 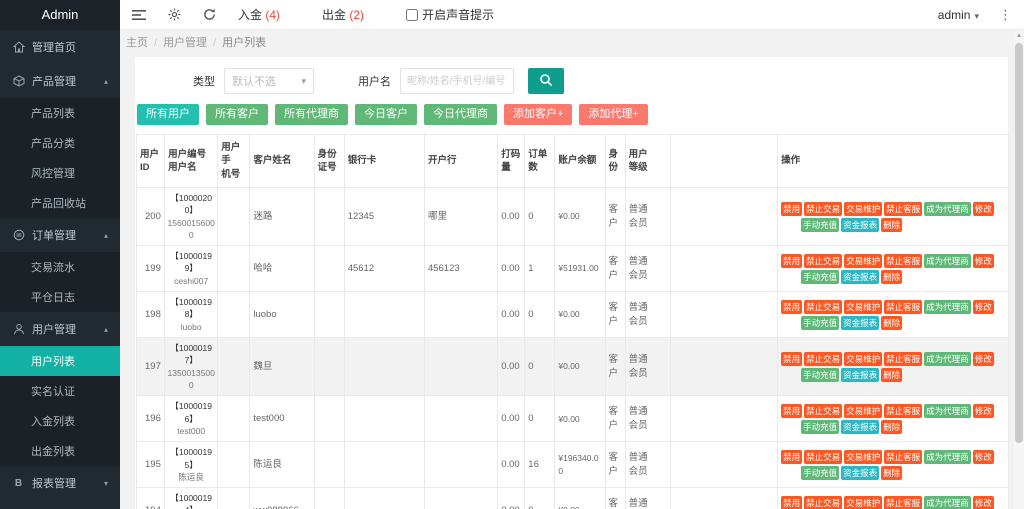 I want to click on scrollbar: ▴, so click(x=1019, y=270).